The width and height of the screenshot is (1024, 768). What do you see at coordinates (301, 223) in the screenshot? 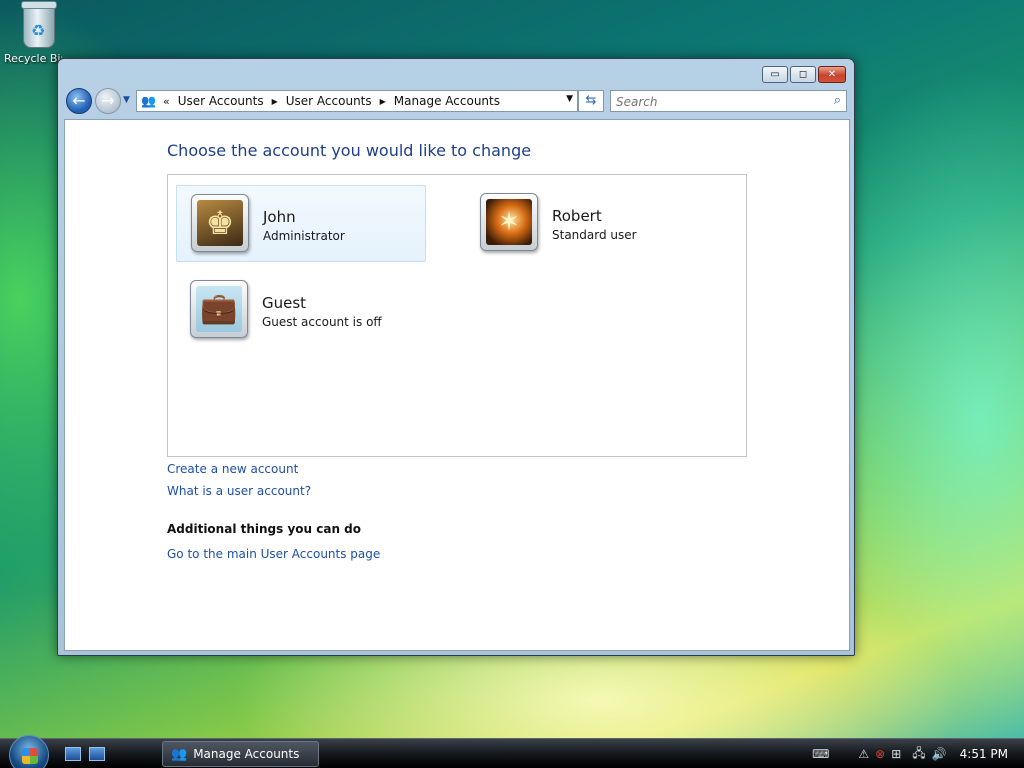
I see `account-tile-john: ♚ John Administrator` at bounding box center [301, 223].